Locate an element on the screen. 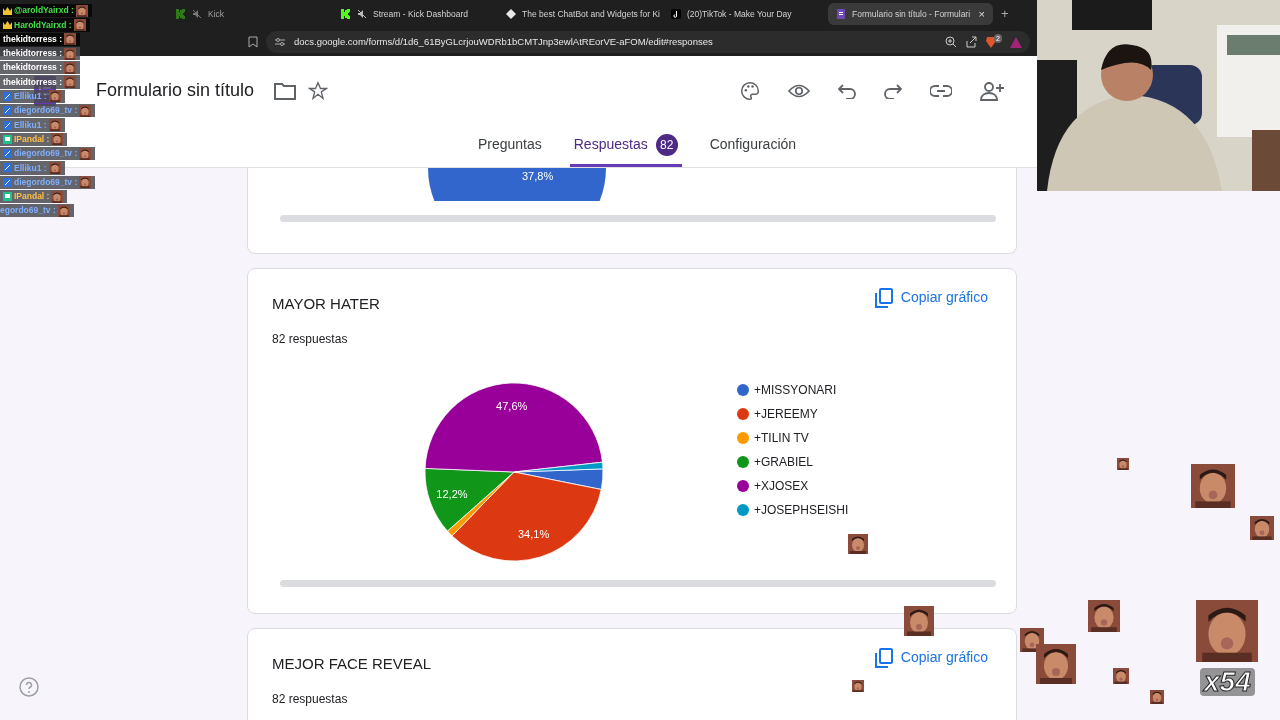 The height and width of the screenshot is (720, 1280). palette-icon is located at coordinates (750, 90).